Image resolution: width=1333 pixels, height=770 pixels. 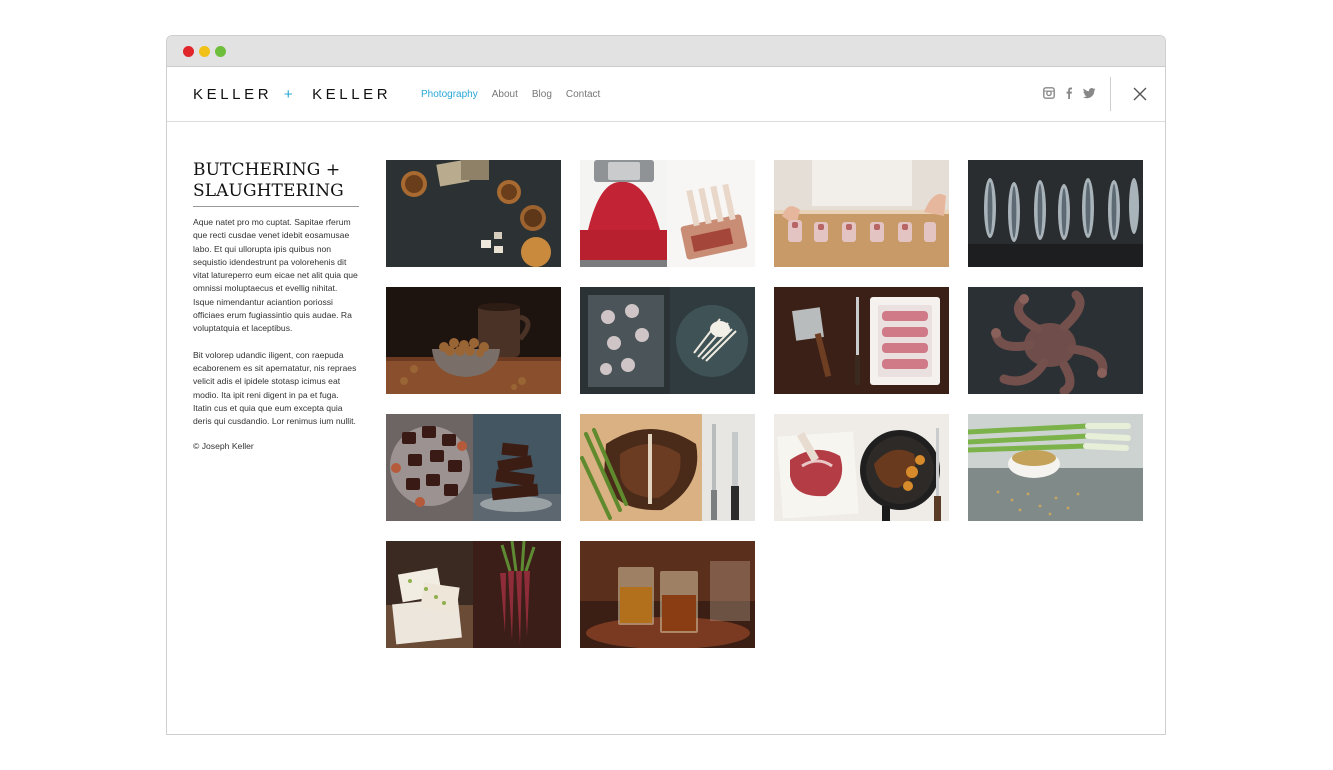 I want to click on nav-item-blog: Blog, so click(x=542, y=94).